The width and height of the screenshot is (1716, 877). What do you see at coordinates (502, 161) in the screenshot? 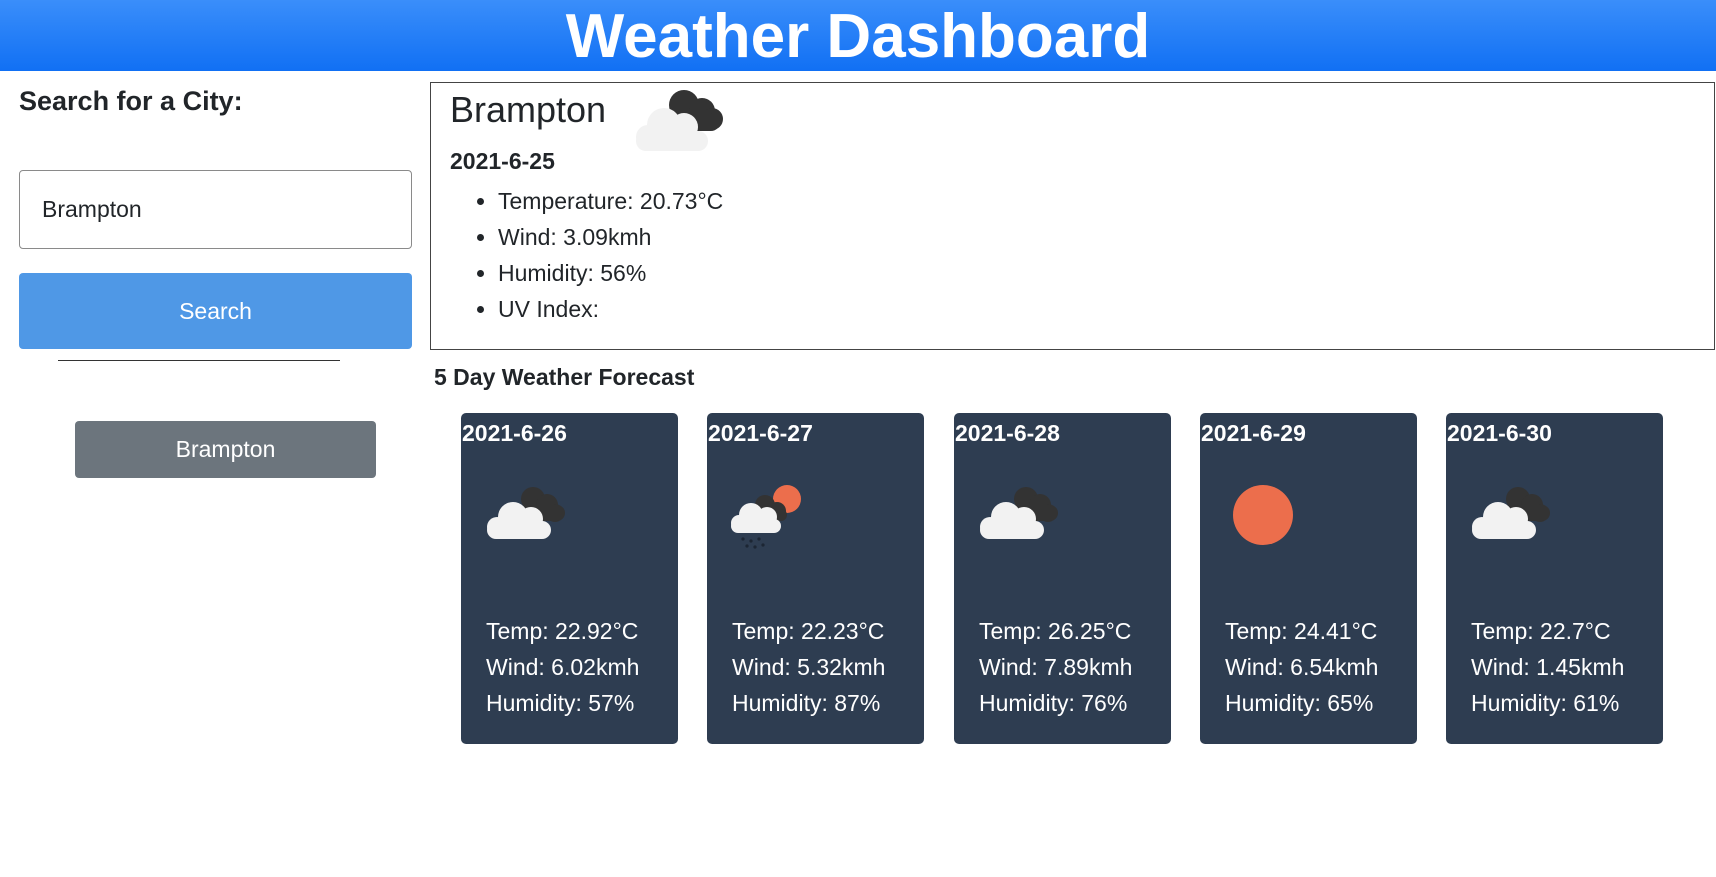
I see `current-date: 2021-6-25` at bounding box center [502, 161].